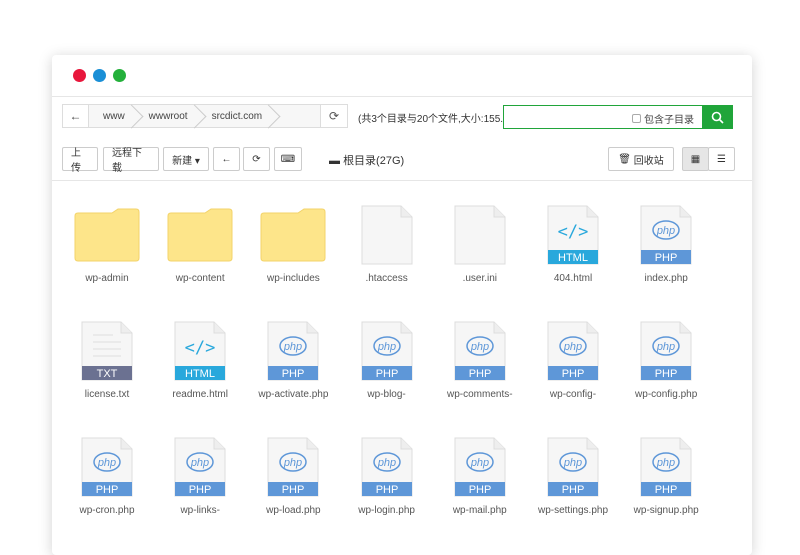  I want to click on file-name: 404.html, so click(573, 278).